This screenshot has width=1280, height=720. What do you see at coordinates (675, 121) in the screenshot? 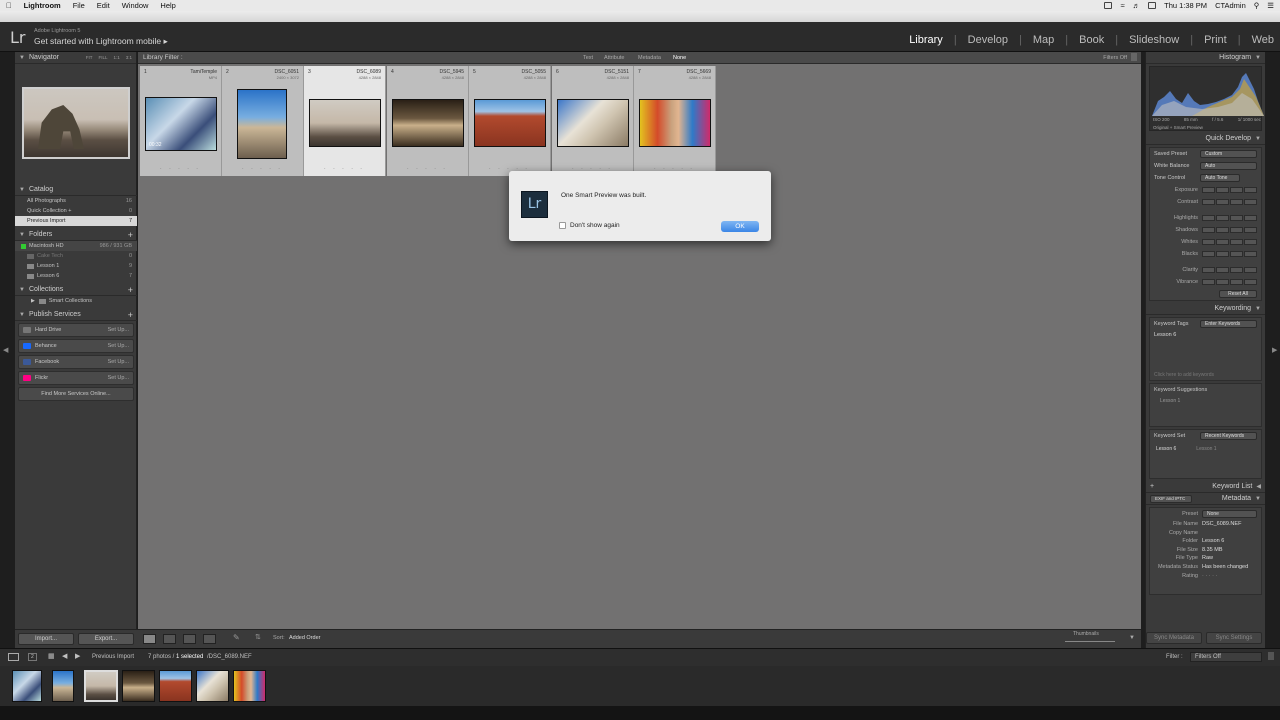
I see `grid-cell-7: 7 DSC_5669 4288 × 2848 · · · · ·` at bounding box center [675, 121].